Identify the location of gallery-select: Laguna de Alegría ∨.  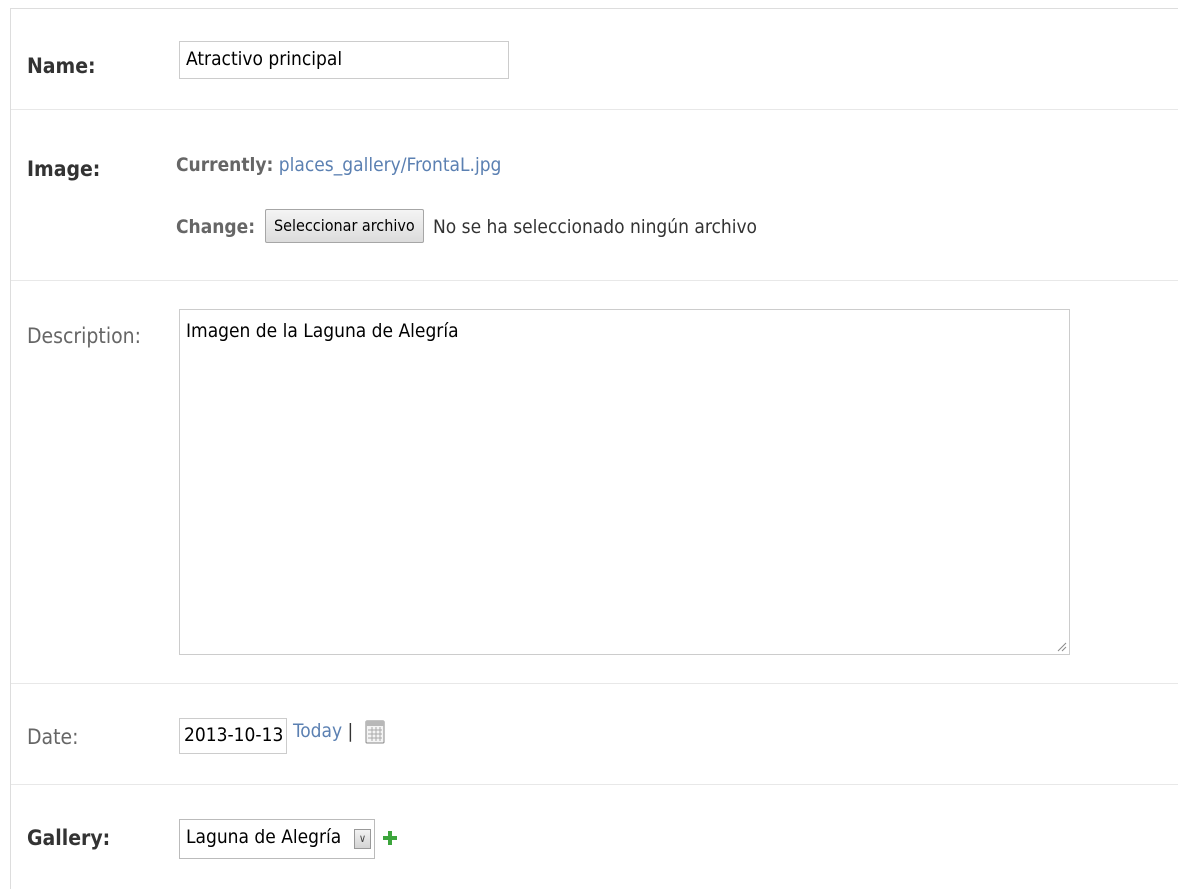
(277, 839).